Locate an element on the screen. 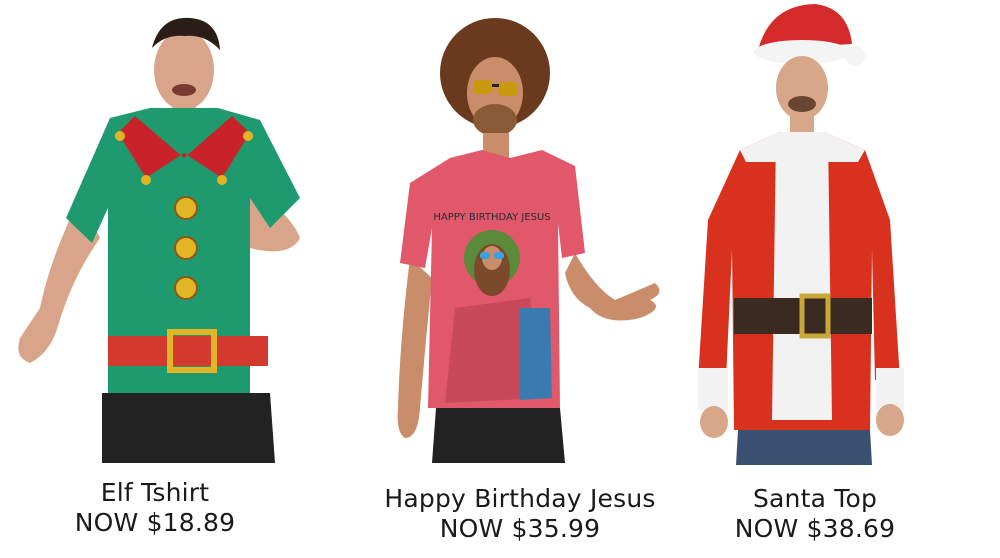 The height and width of the screenshot is (558, 1000). product-price: NOW $38.69 is located at coordinates (815, 528).